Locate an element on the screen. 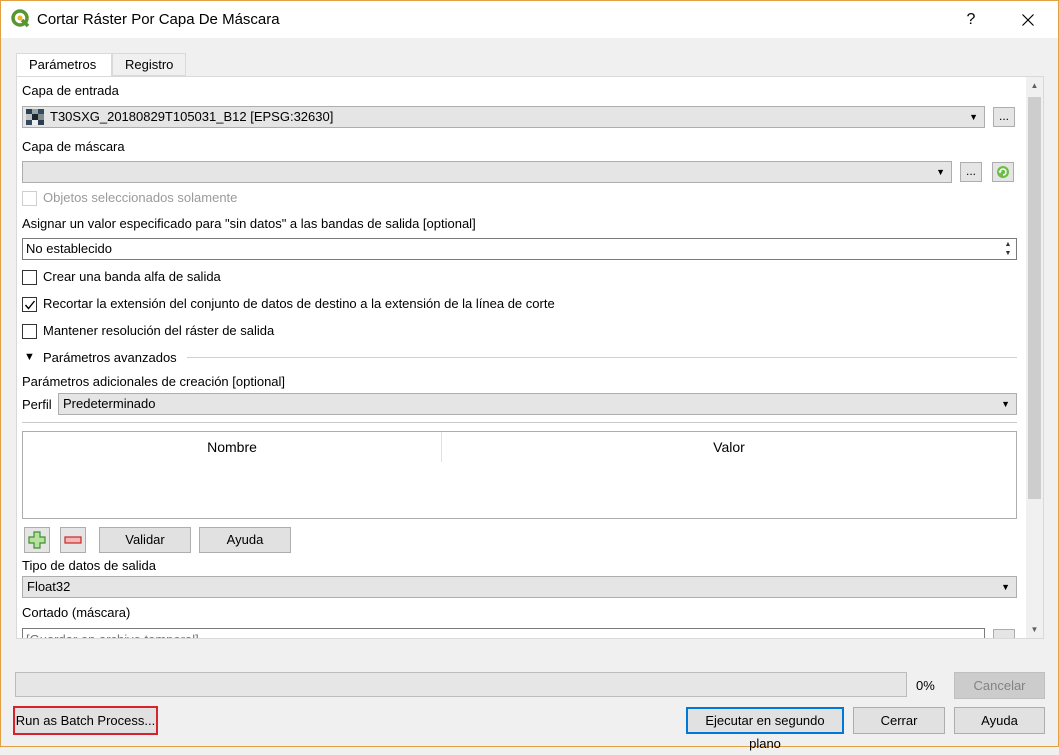 The height and width of the screenshot is (755, 1059). nodata-input: No establecido ▲ ▼ is located at coordinates (519, 249).